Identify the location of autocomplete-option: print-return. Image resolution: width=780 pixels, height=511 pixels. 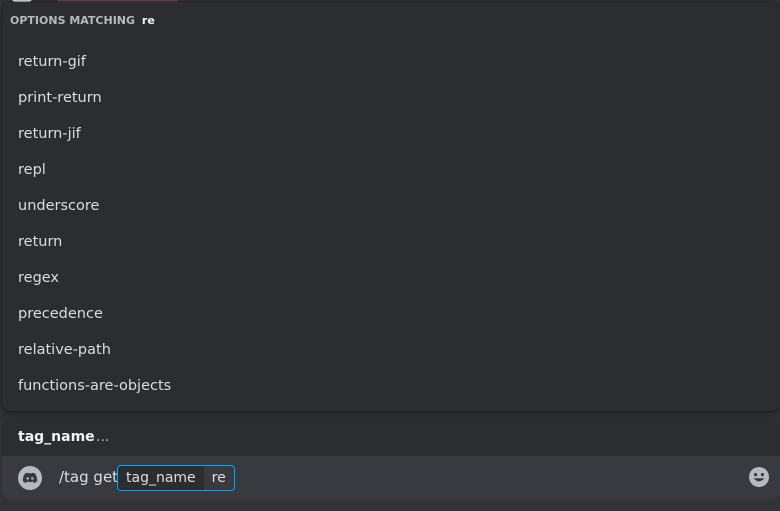
(391, 98).